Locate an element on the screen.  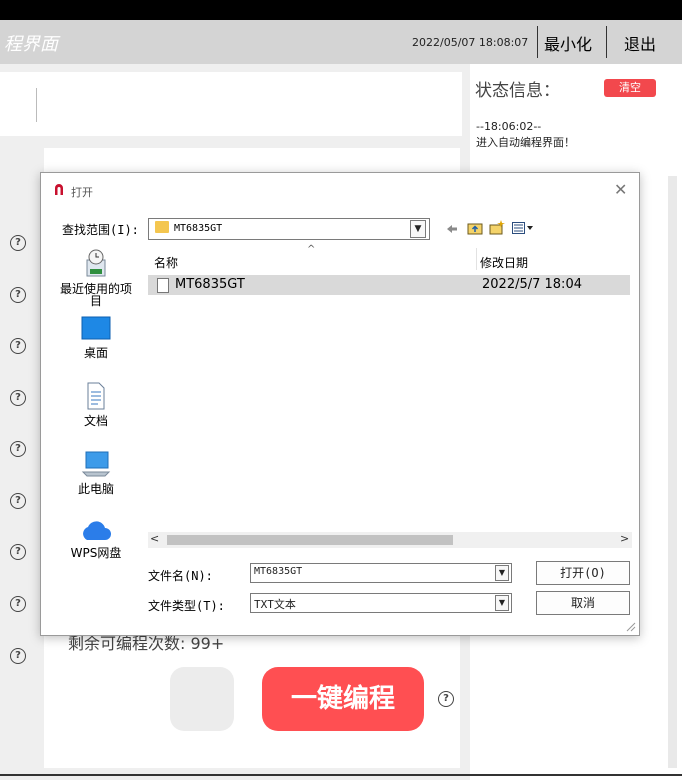
computer-icon is located at coordinates (96, 464).